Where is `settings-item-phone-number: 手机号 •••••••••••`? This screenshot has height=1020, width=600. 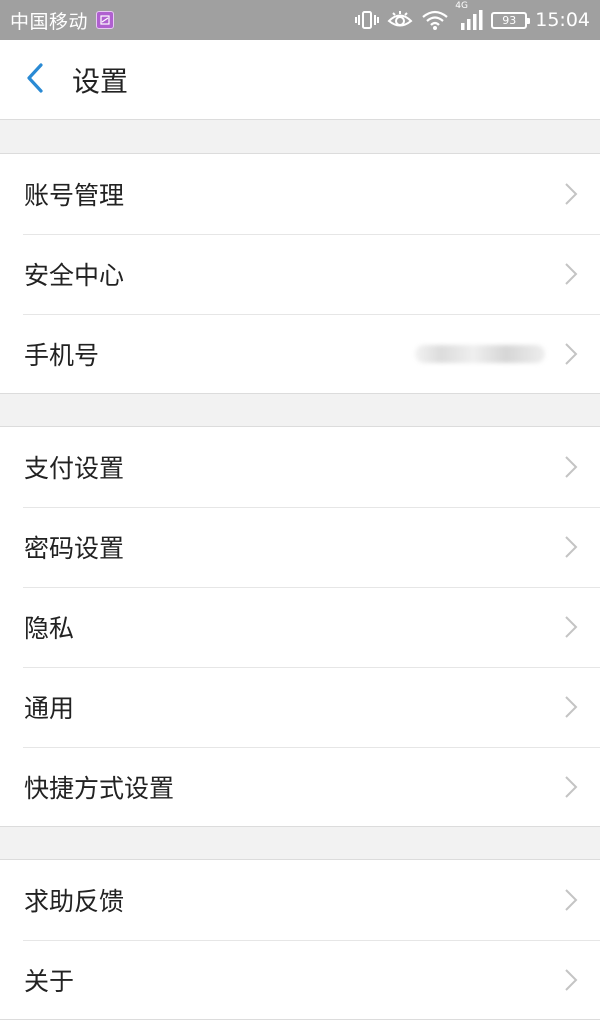
settings-item-phone-number: 手机号 ••••••••••• is located at coordinates (300, 354).